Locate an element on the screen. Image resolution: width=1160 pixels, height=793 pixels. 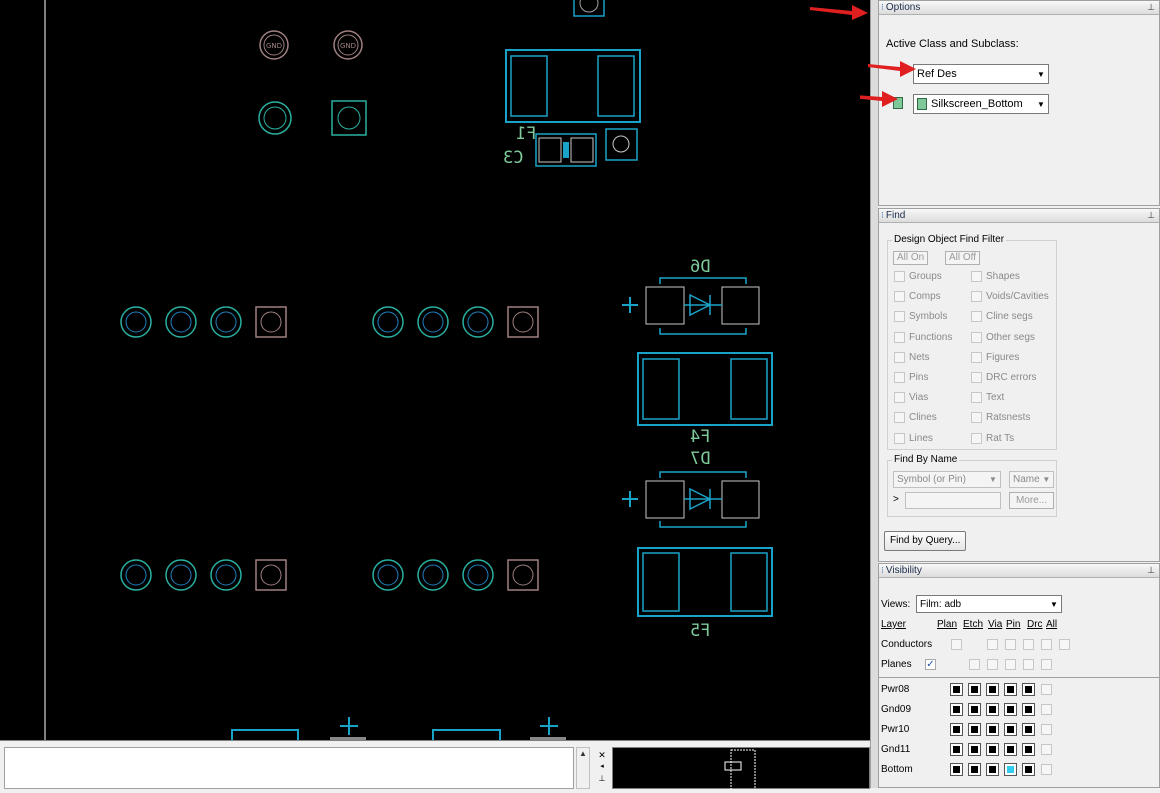
visibility-title-bar: ⁝ Visibility ⊥ is located at coordinates (1019, 571).